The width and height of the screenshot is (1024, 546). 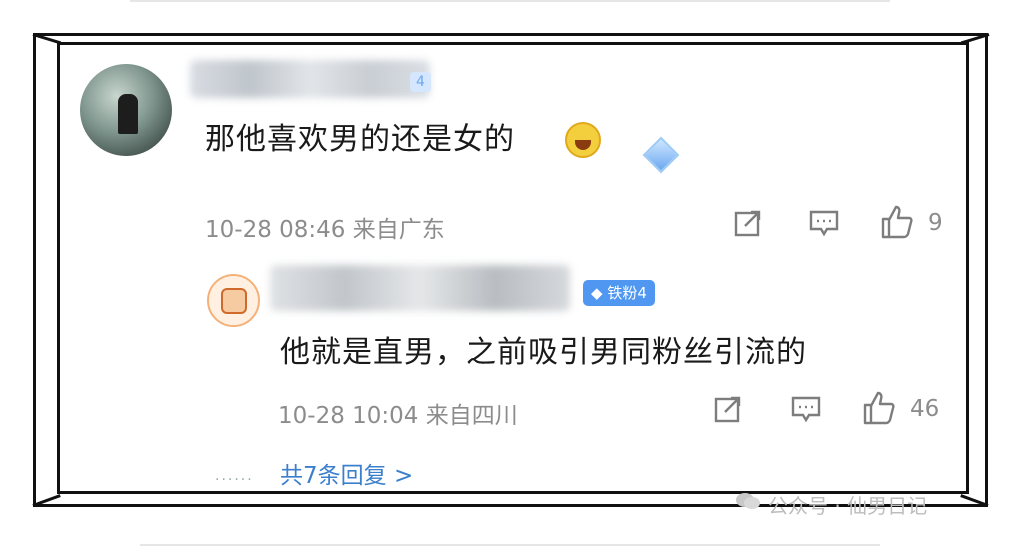 I want to click on view-replies-link: 共7条回复 >, so click(x=346, y=473).